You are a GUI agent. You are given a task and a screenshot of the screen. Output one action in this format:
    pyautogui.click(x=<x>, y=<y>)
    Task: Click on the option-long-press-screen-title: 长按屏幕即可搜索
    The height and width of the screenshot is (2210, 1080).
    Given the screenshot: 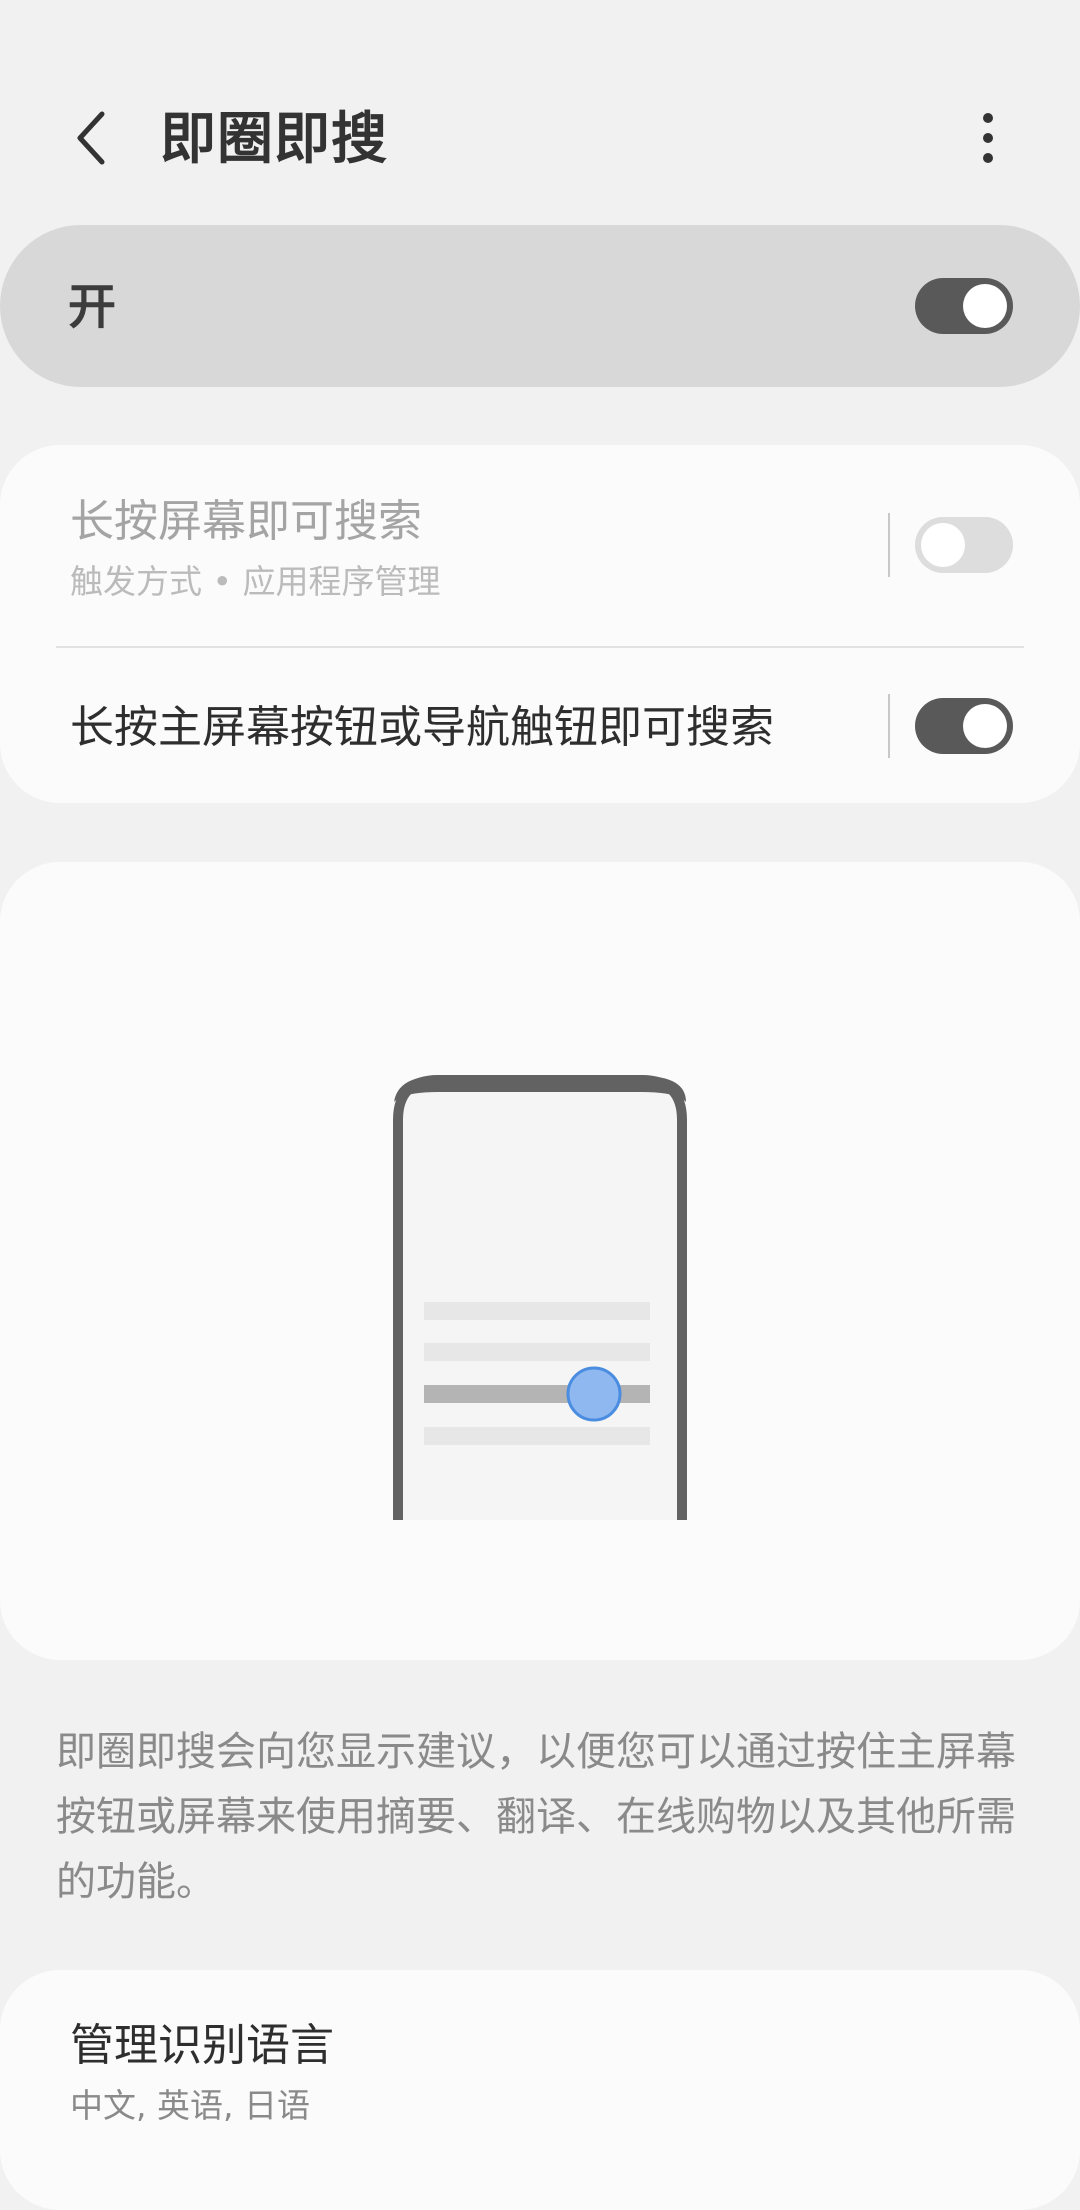 What is the action you would take?
    pyautogui.click(x=246, y=522)
    